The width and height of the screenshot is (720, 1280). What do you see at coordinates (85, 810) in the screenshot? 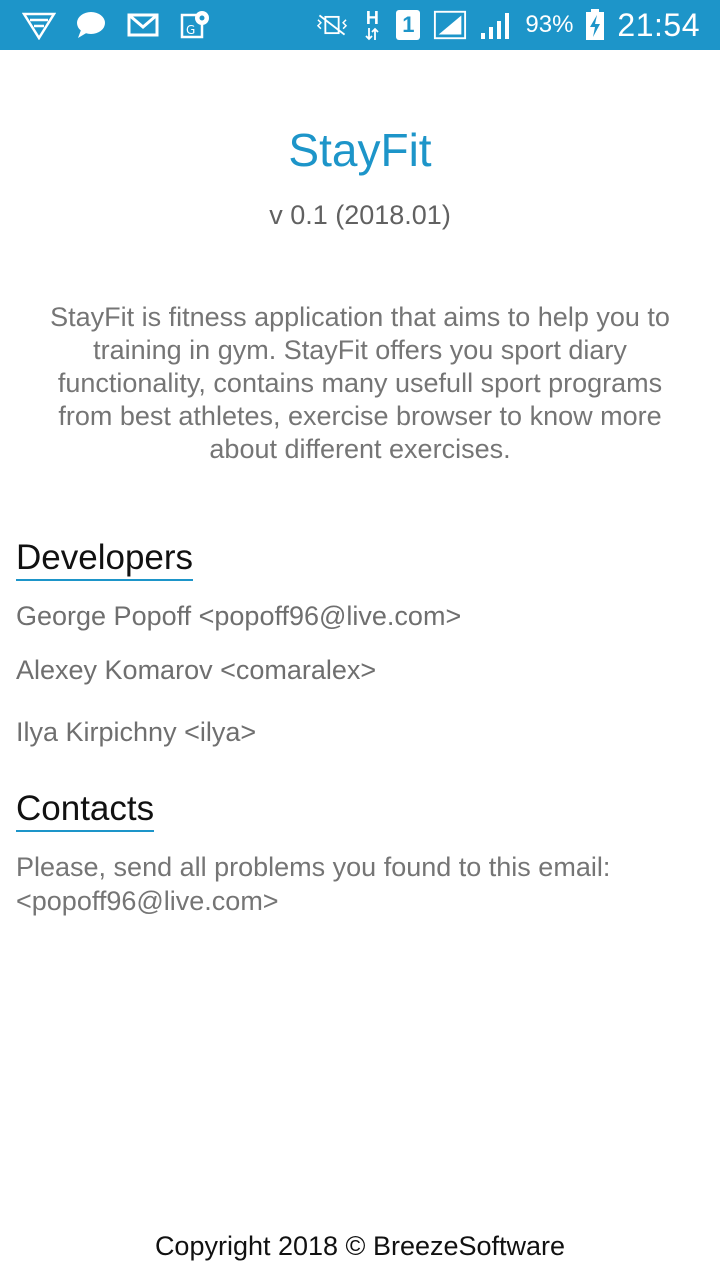
I see `contacts-header: Contacts` at bounding box center [85, 810].